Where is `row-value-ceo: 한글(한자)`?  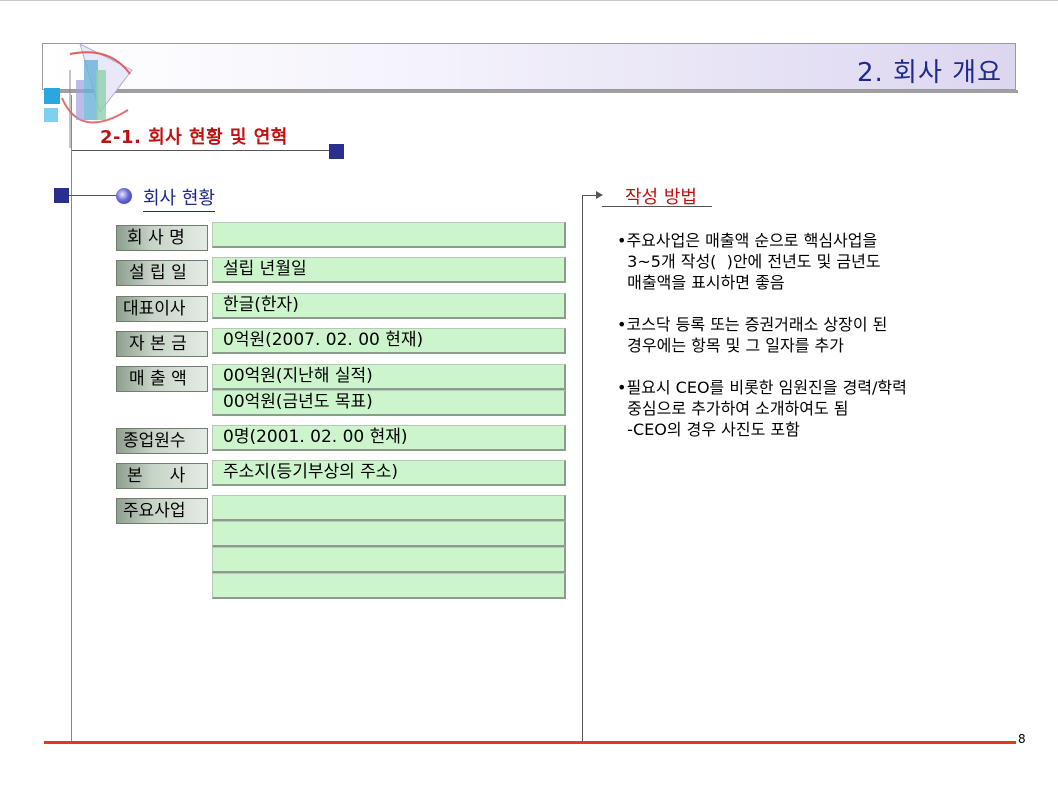
row-value-ceo: 한글(한자) is located at coordinates (389, 306).